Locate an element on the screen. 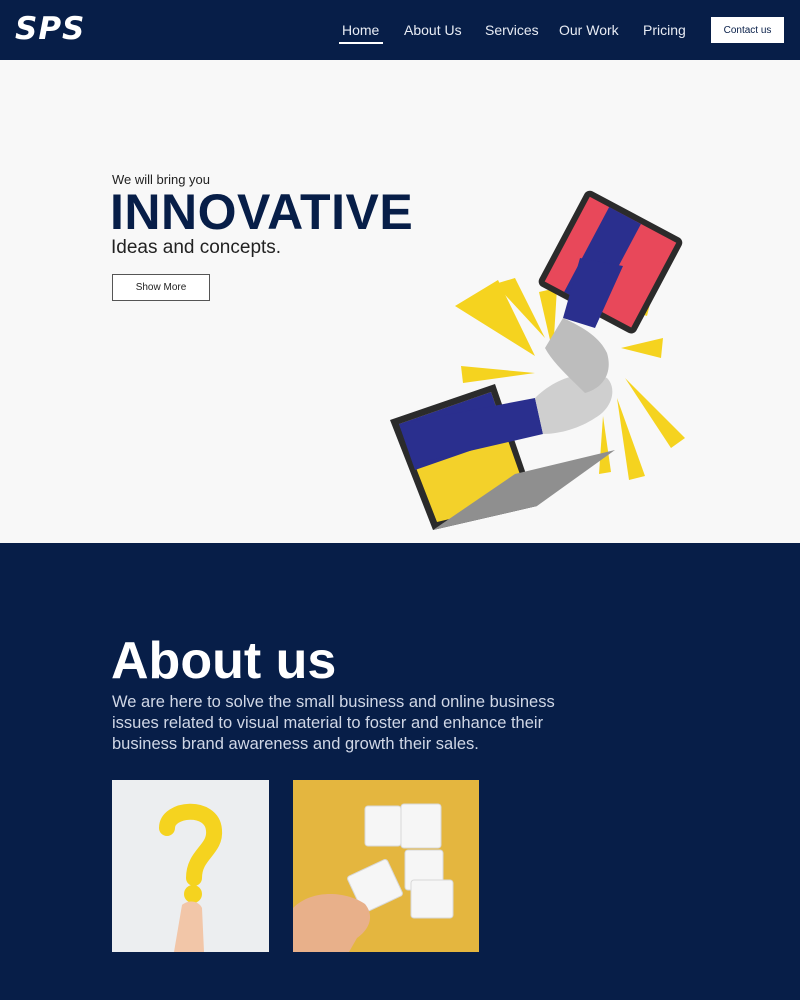 This screenshot has height=1000, width=800. hero-title: INNOVATIVE is located at coordinates (262, 212).